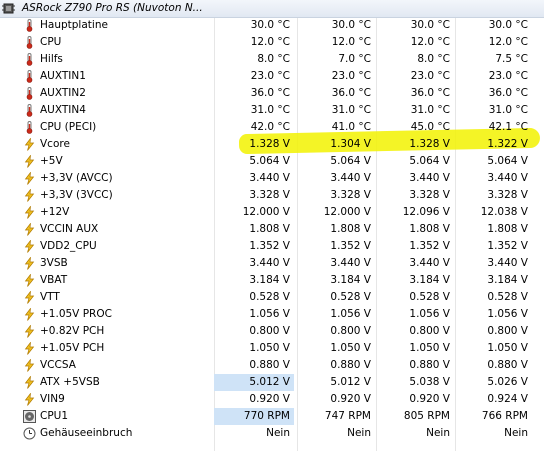 This screenshot has height=451, width=544. What do you see at coordinates (429, 331) in the screenshot?
I see `maximum-value-cell: 0.800 V` at bounding box center [429, 331].